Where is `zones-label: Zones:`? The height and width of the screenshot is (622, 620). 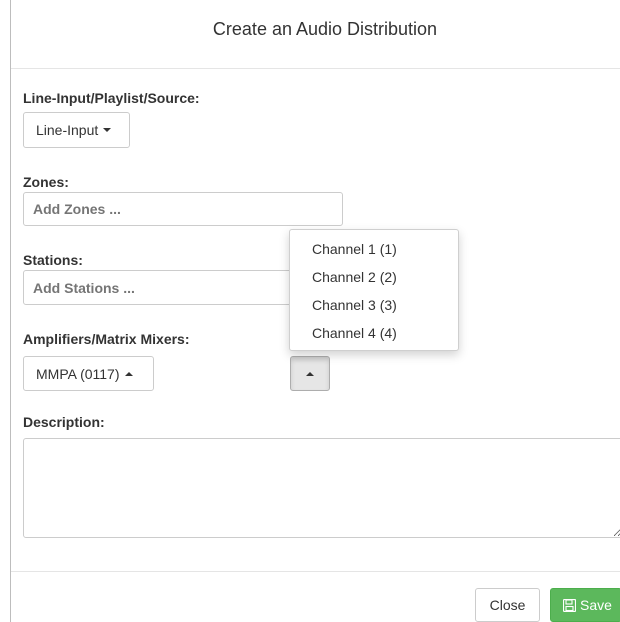
zones-label: Zones: is located at coordinates (46, 182).